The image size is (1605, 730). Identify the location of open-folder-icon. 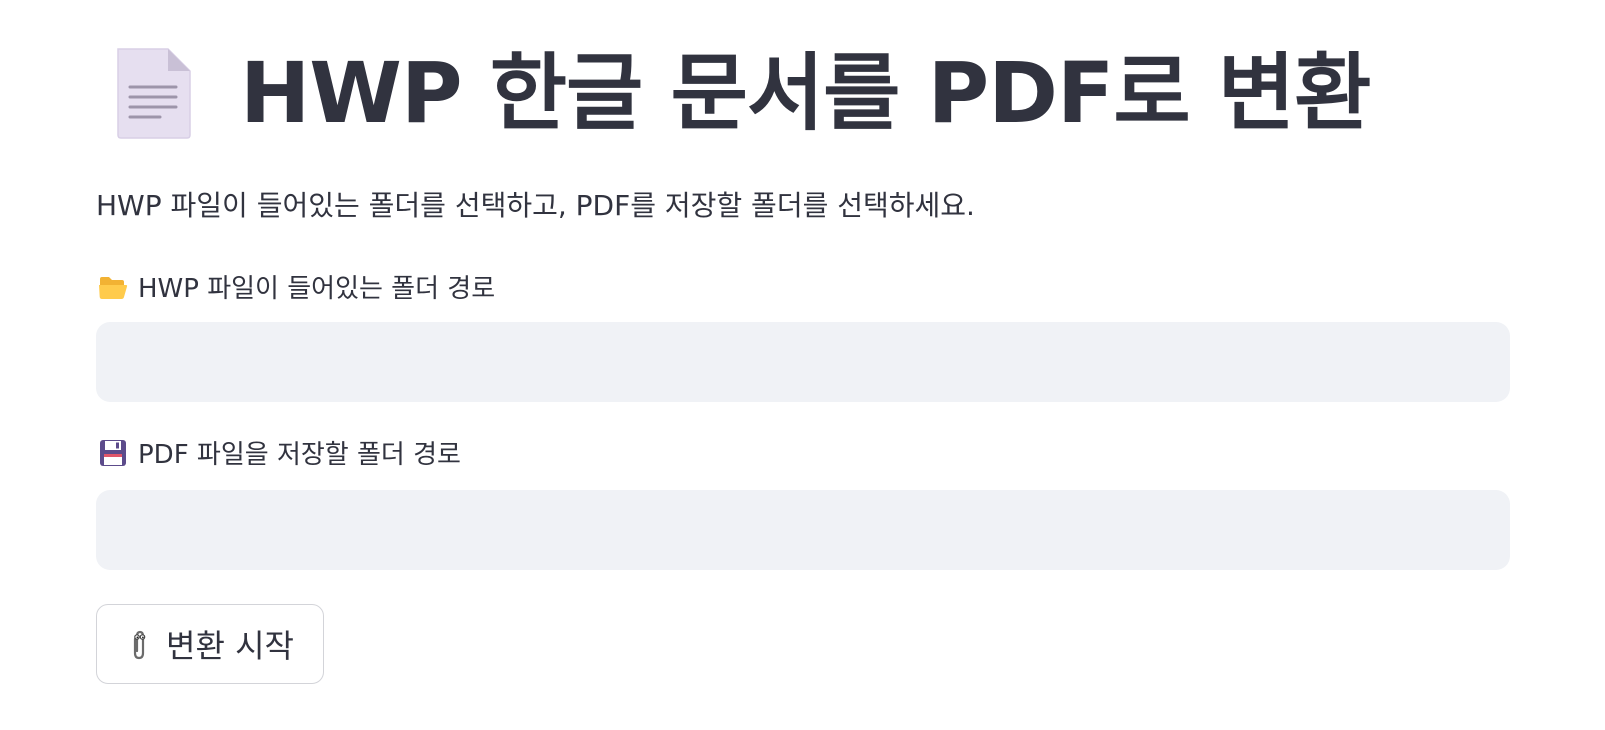
(113, 287).